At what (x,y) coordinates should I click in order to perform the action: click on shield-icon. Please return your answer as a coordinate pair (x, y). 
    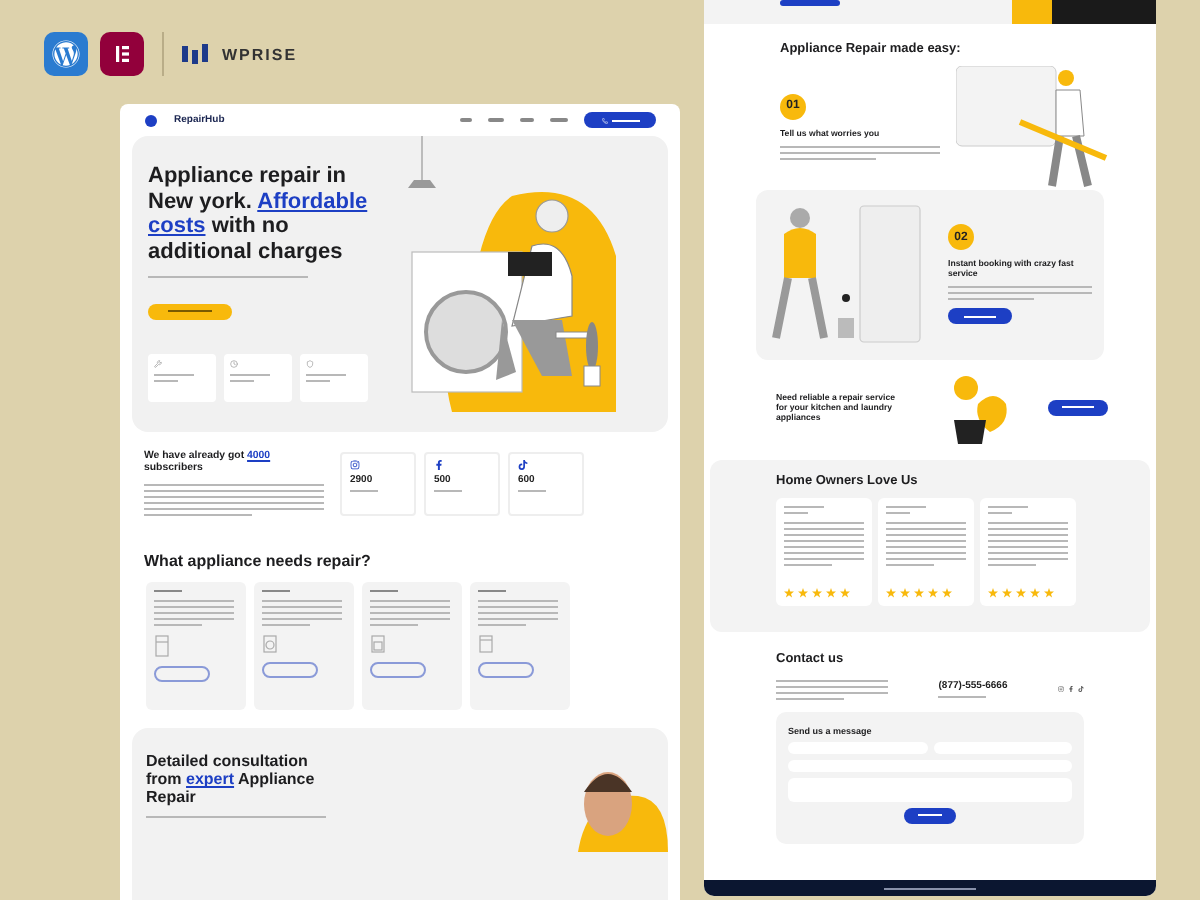
    Looking at the image, I should click on (310, 363).